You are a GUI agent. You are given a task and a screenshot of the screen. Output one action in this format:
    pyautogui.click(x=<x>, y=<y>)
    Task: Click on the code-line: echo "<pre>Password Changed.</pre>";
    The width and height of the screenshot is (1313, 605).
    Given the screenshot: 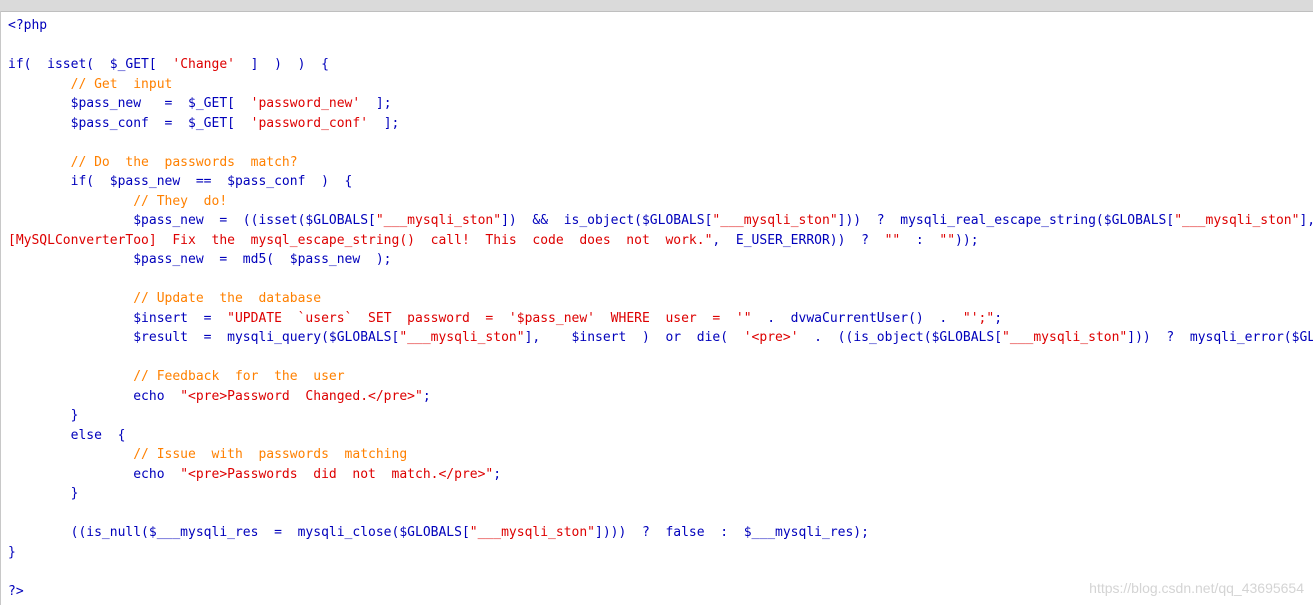 What is the action you would take?
    pyautogui.click(x=660, y=397)
    